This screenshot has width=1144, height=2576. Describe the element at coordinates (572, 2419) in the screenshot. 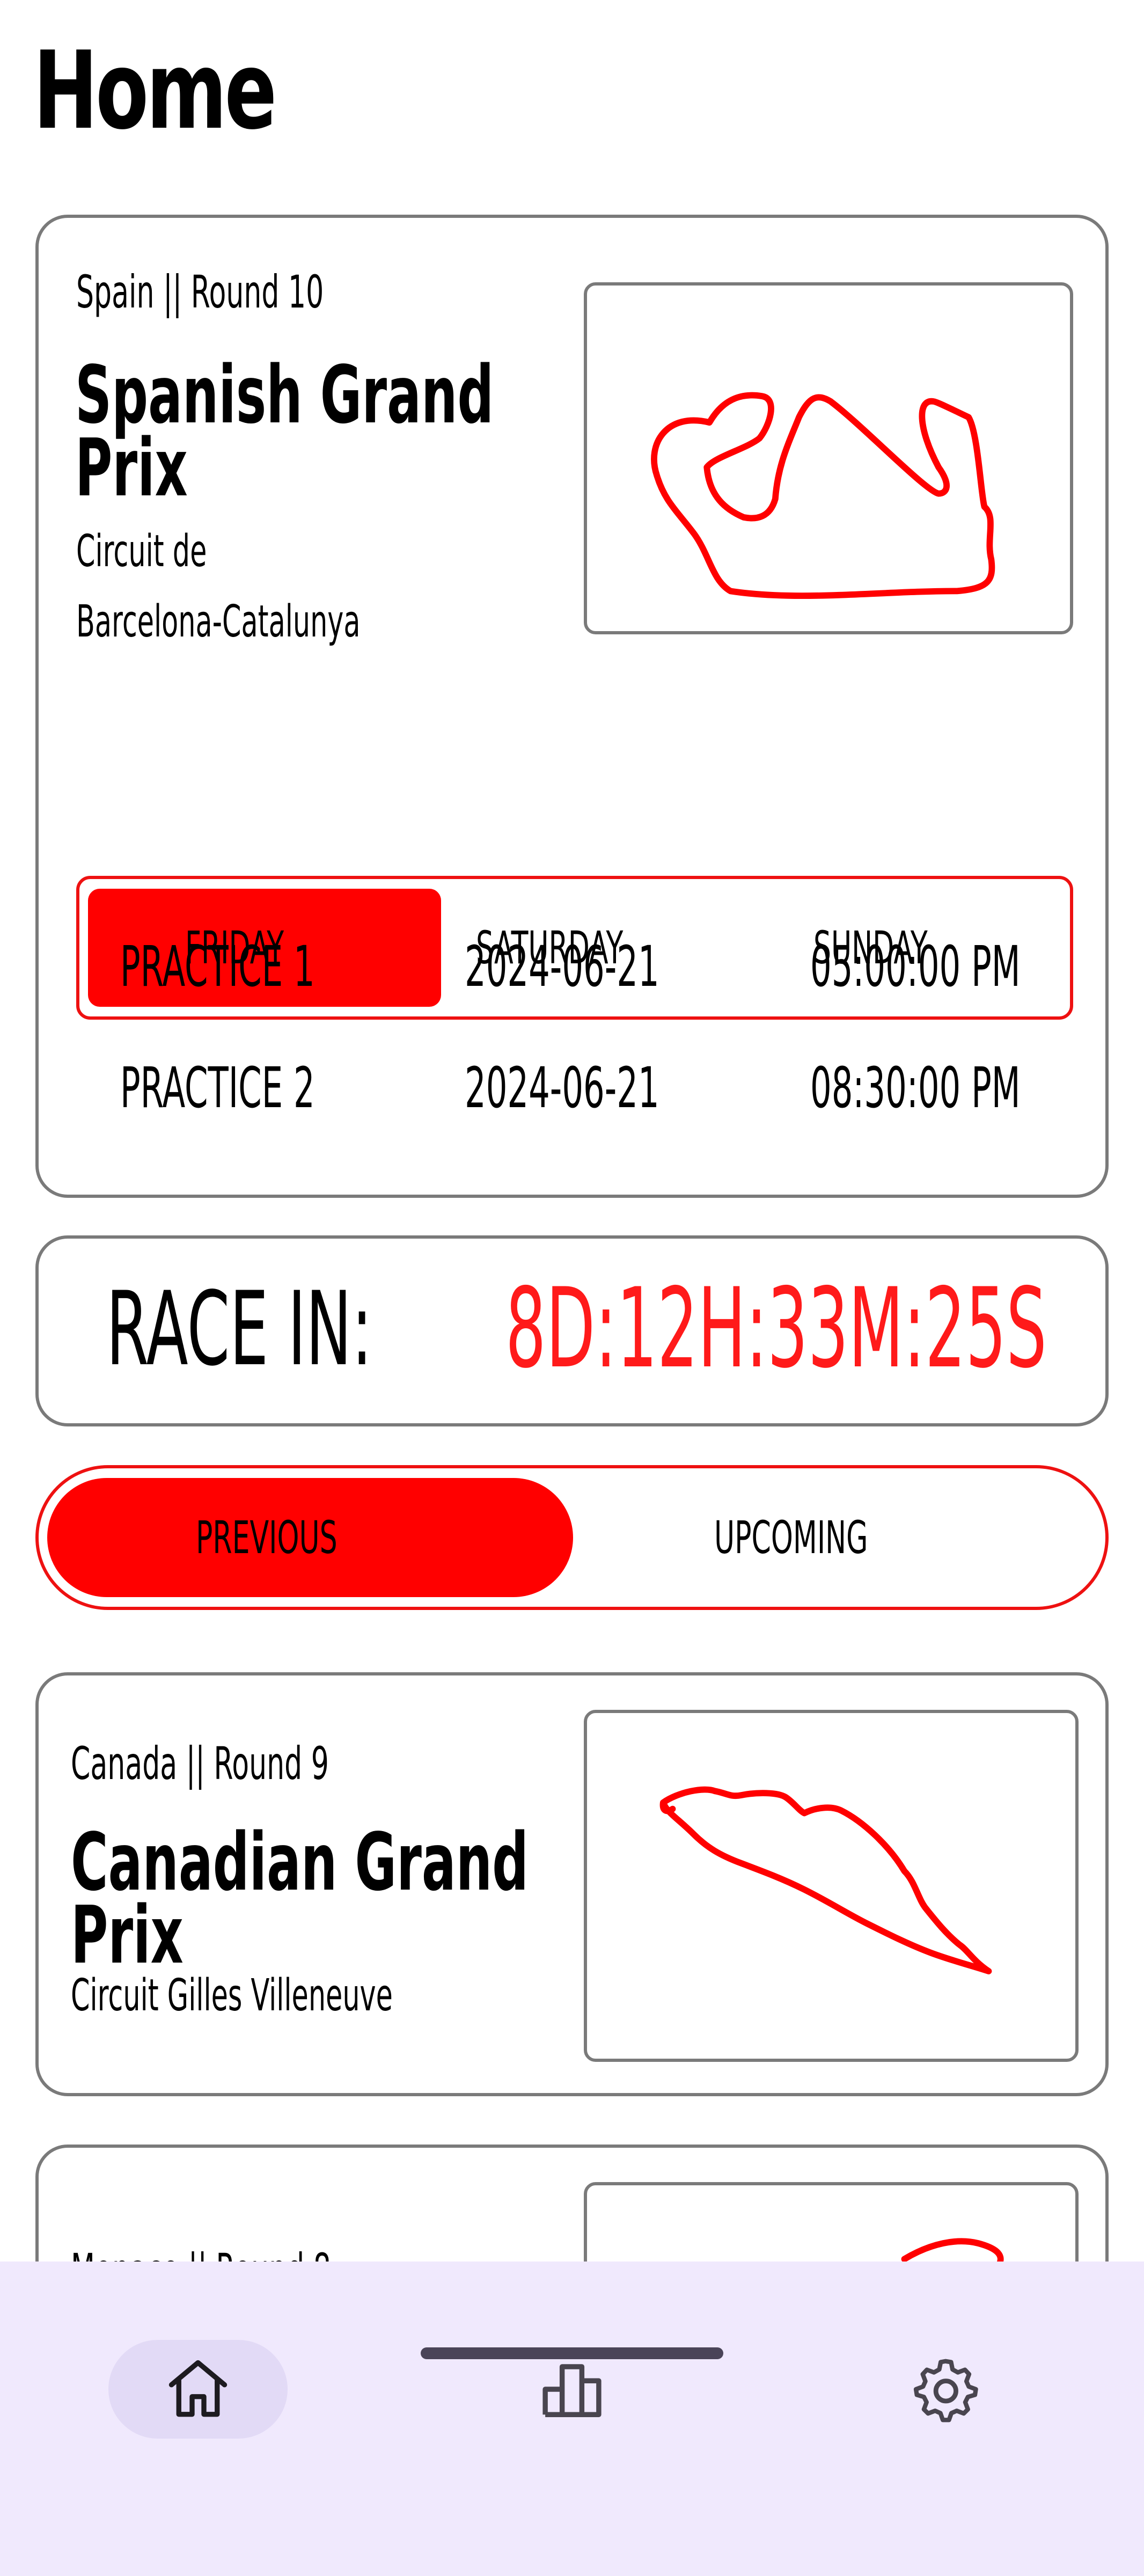

I see `bottom-navigation-bar` at that location.